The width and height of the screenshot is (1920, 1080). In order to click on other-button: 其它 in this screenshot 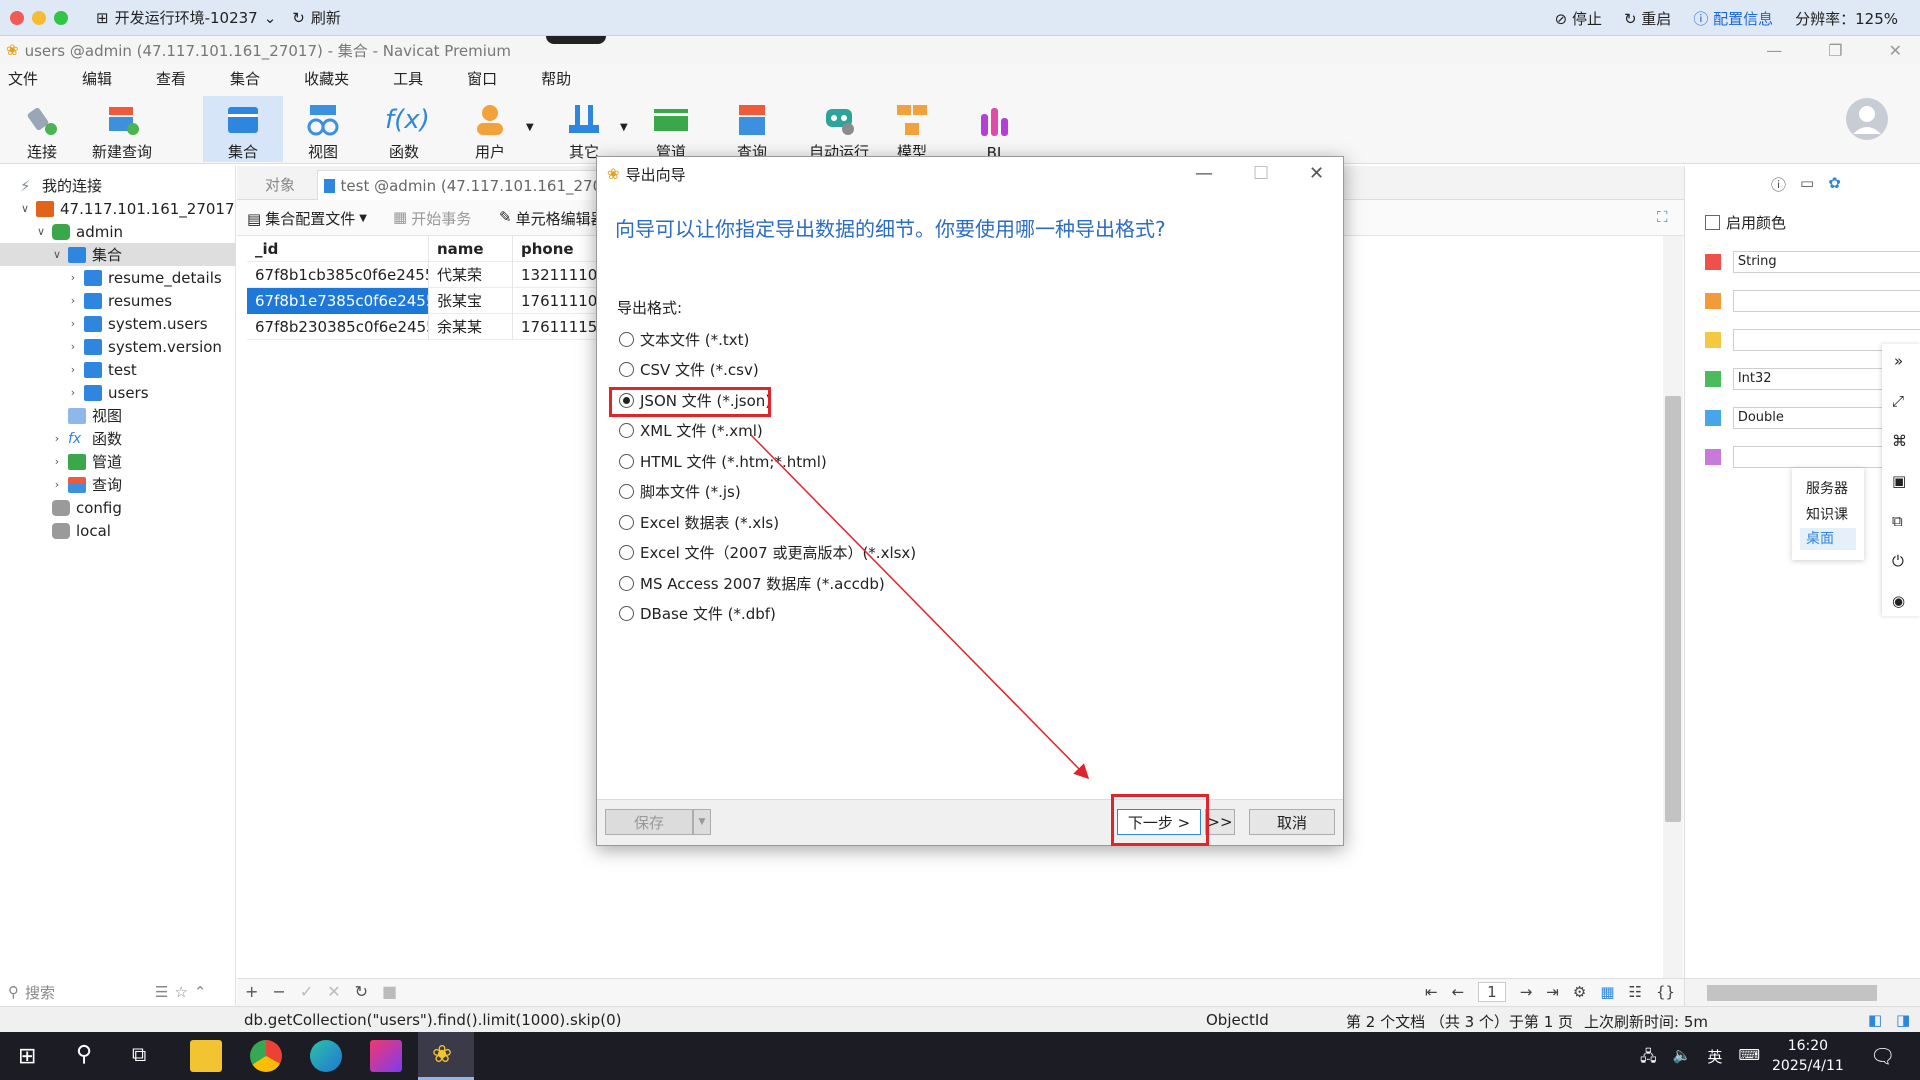, I will do `click(584, 129)`.